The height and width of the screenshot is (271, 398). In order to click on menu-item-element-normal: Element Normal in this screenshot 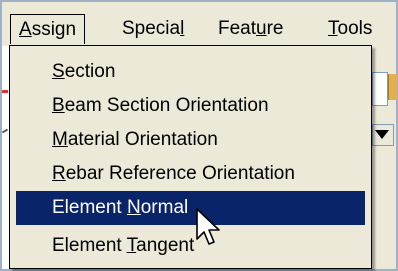, I will do `click(190, 208)`.